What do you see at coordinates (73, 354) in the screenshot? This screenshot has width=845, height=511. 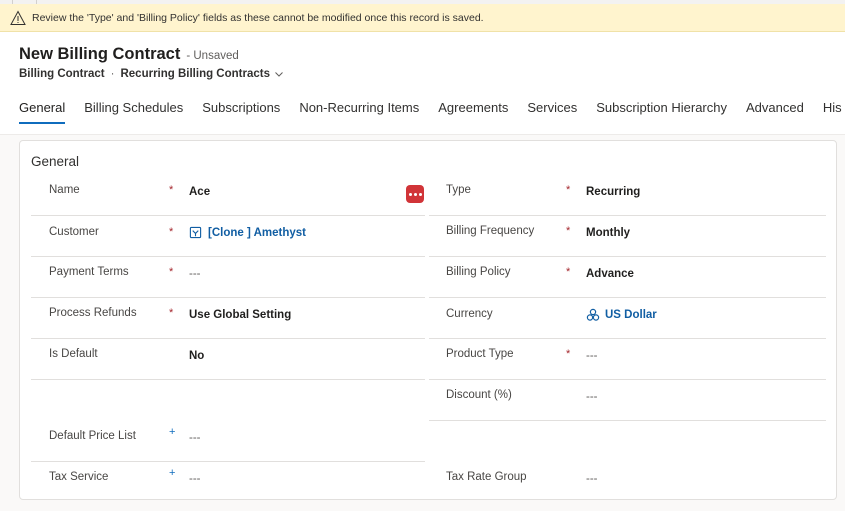 I see `field-label: Is Default` at bounding box center [73, 354].